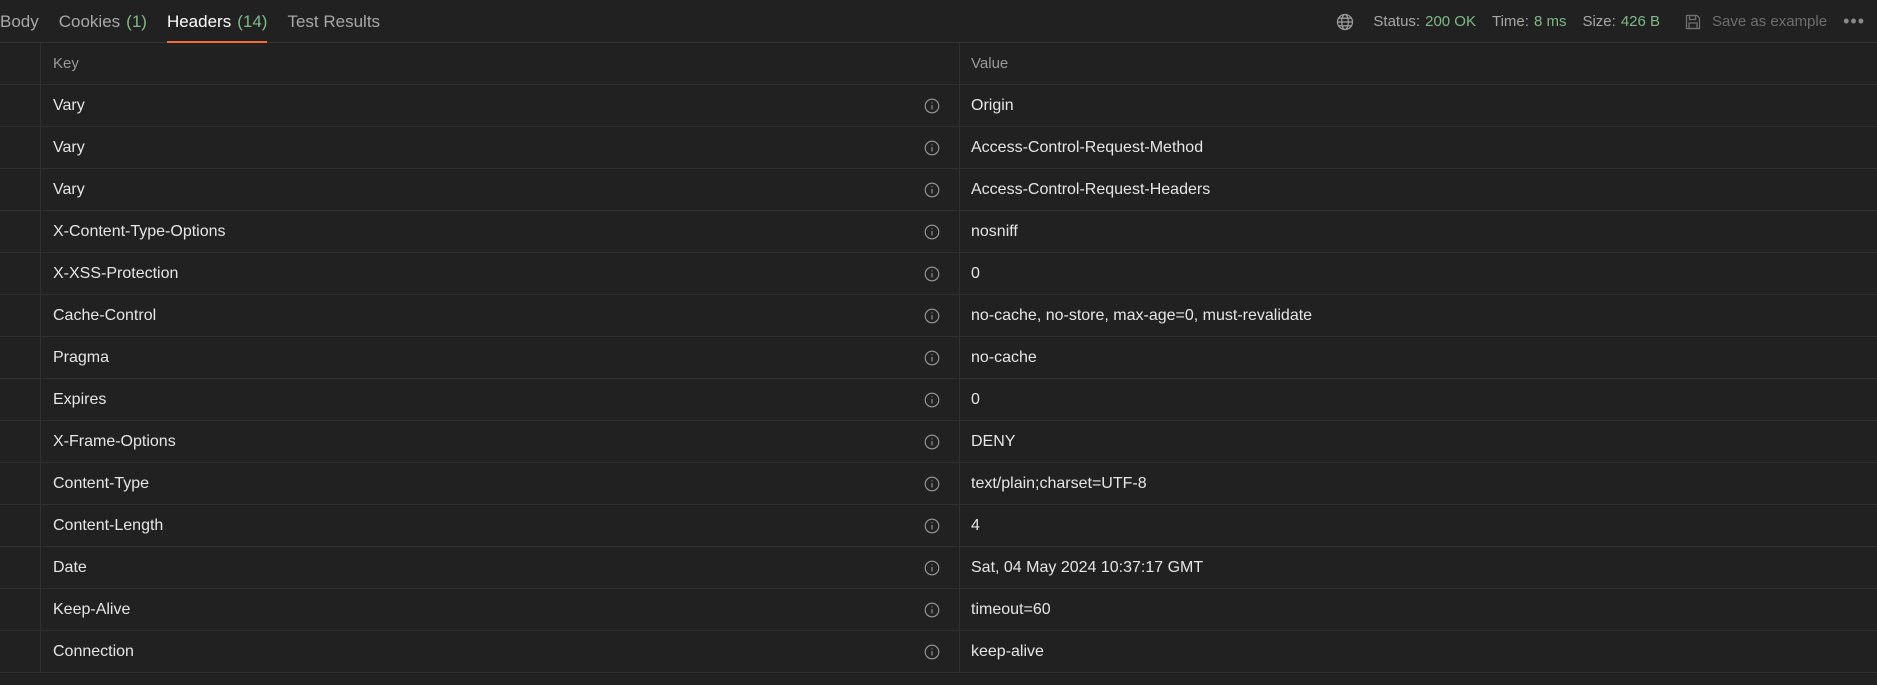 Image resolution: width=1877 pixels, height=685 pixels. I want to click on header-key: Keep-Alive, so click(91, 609).